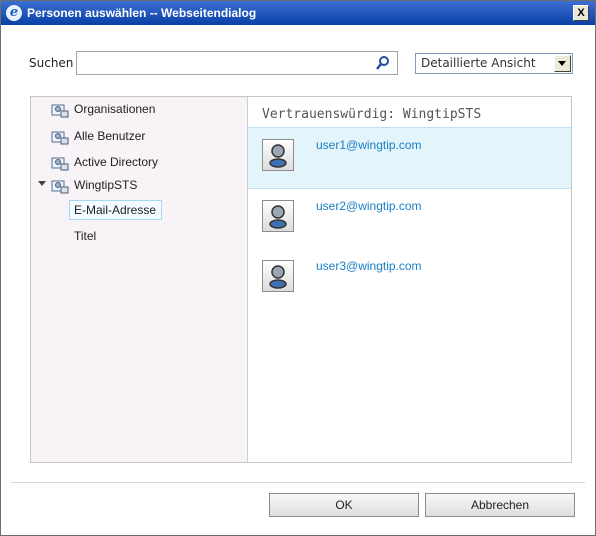 This screenshot has height=536, width=596. I want to click on tree-item-label: Organisationen, so click(115, 109).